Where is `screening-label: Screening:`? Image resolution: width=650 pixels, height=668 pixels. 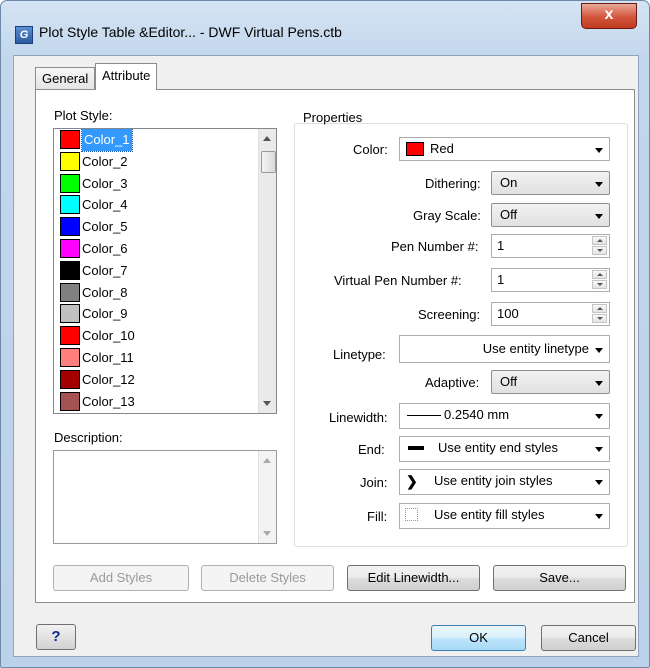
screening-label: Screening: is located at coordinates (449, 314).